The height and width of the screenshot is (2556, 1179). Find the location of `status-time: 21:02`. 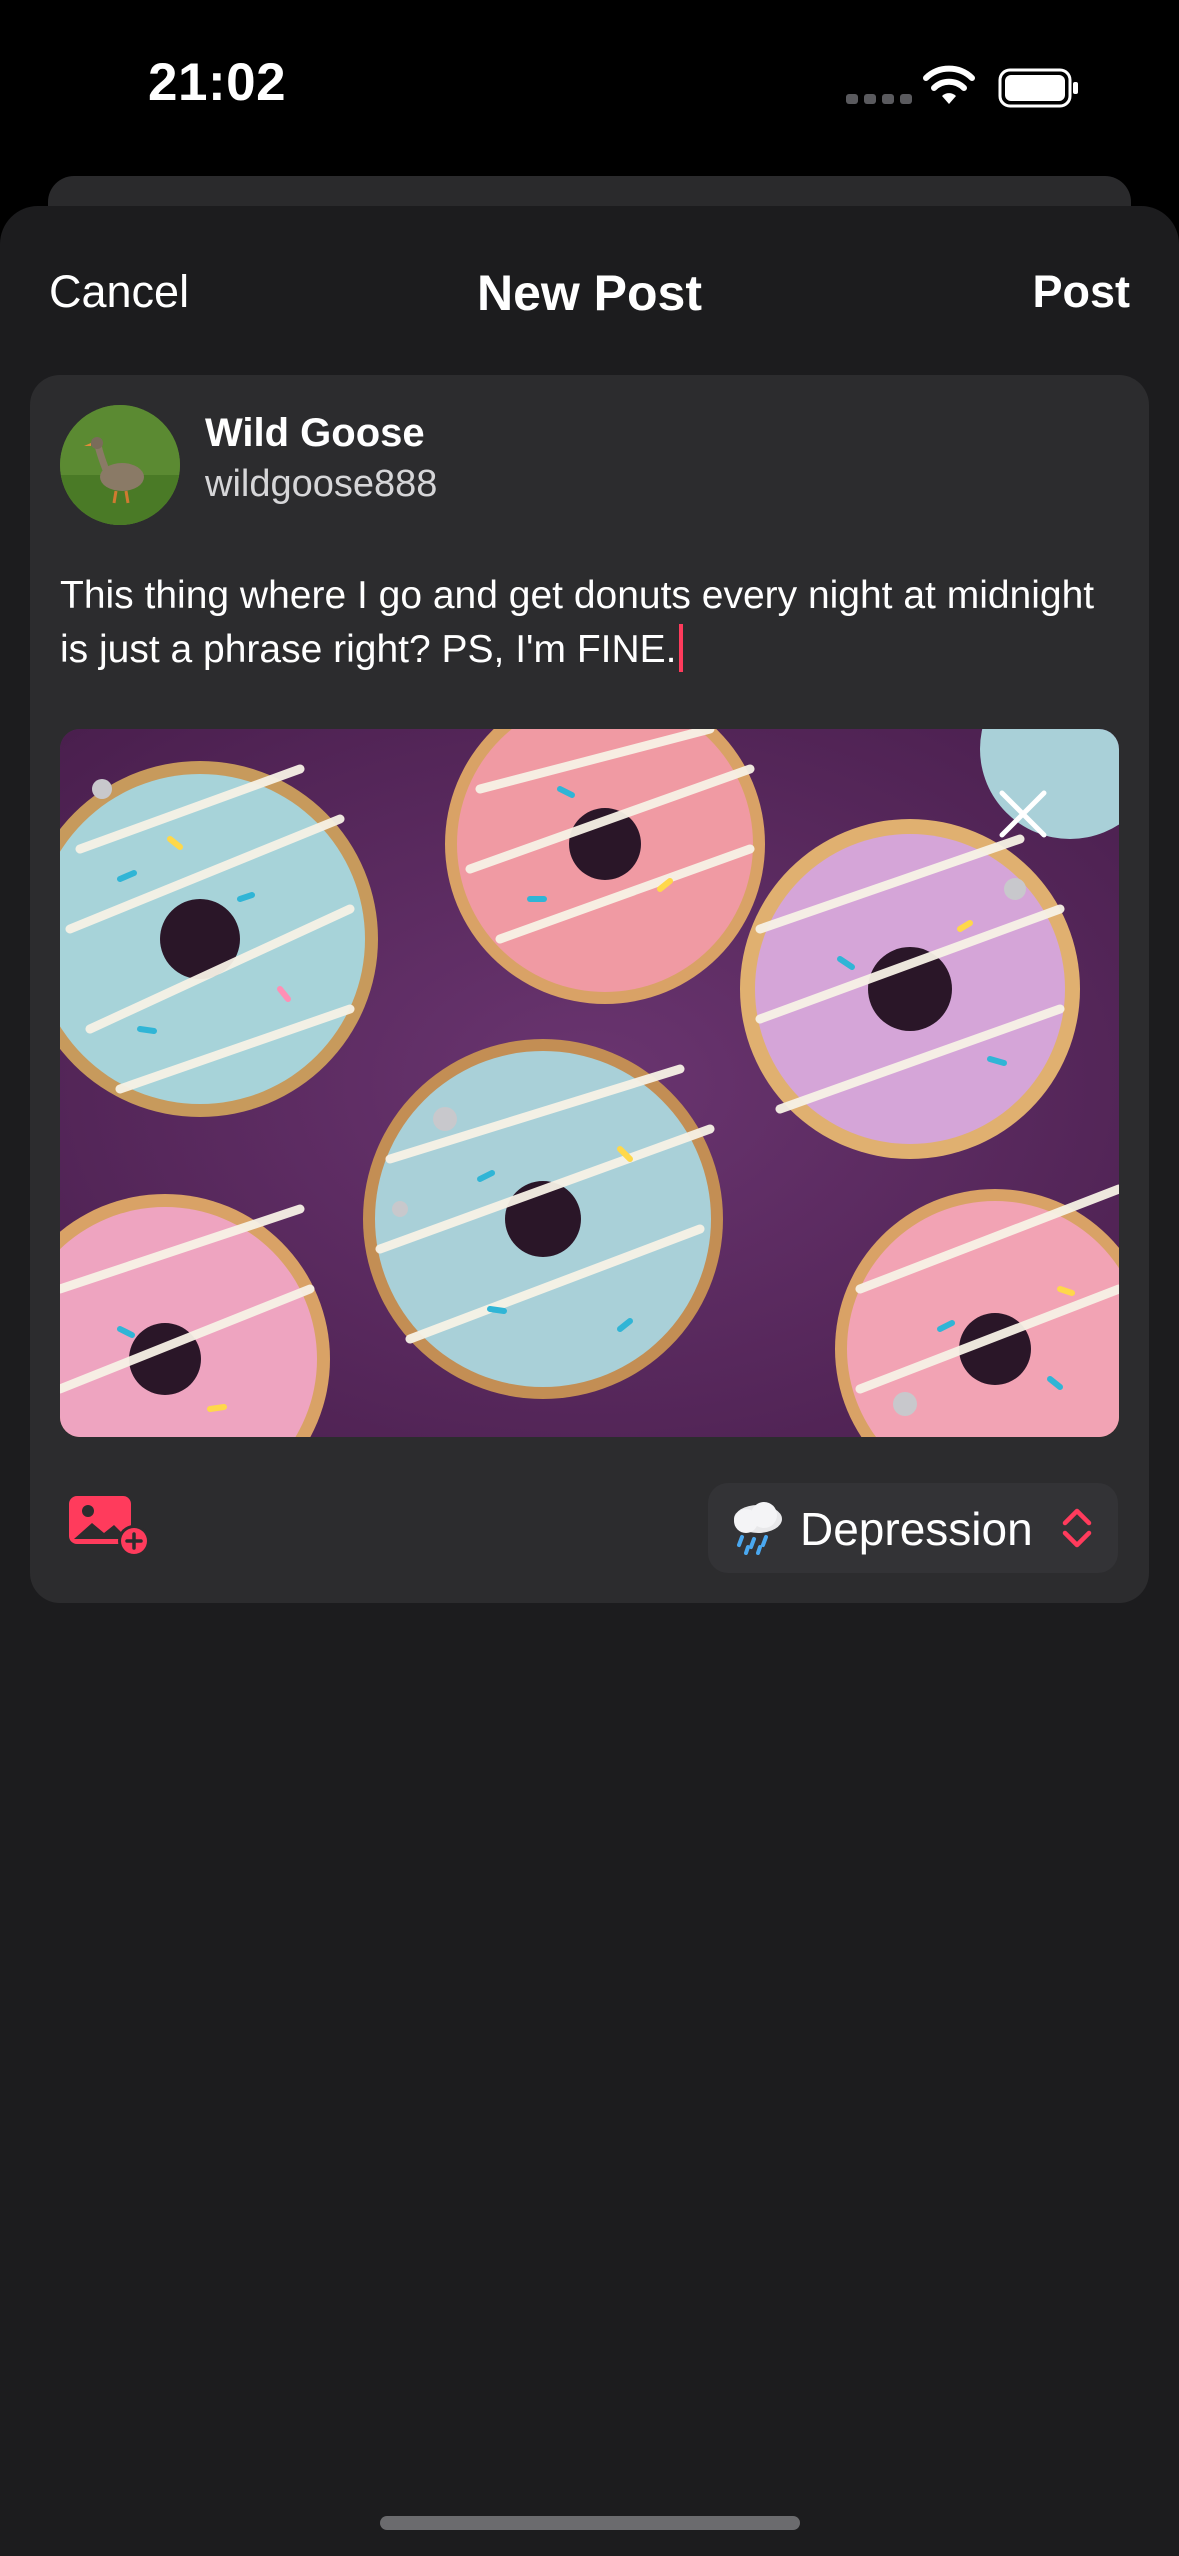

status-time: 21:02 is located at coordinates (217, 82).